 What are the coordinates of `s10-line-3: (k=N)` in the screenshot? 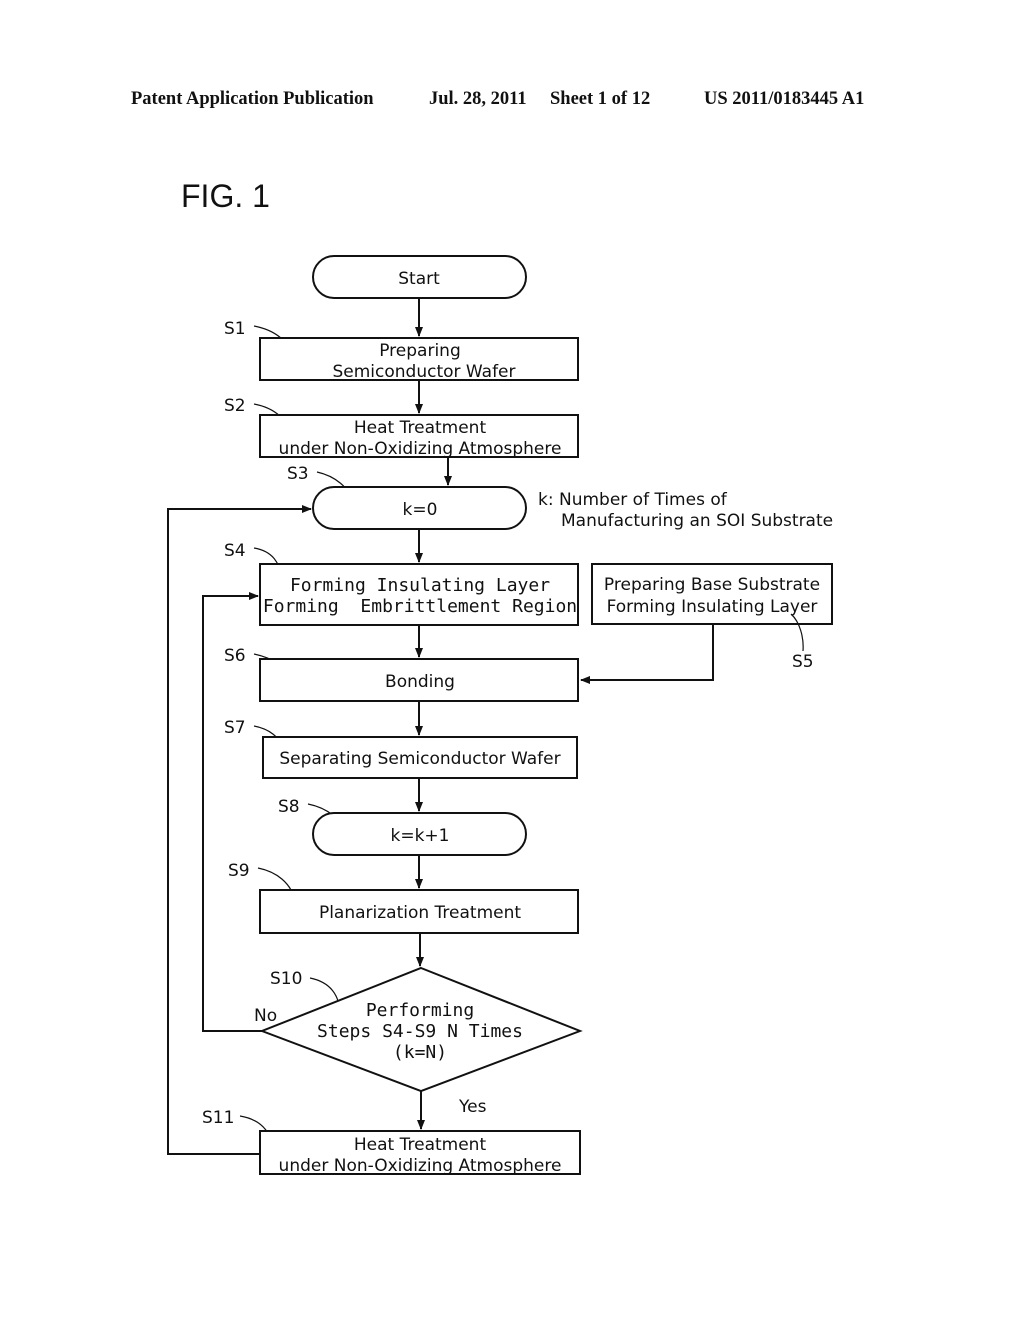 It's located at (420, 1052).